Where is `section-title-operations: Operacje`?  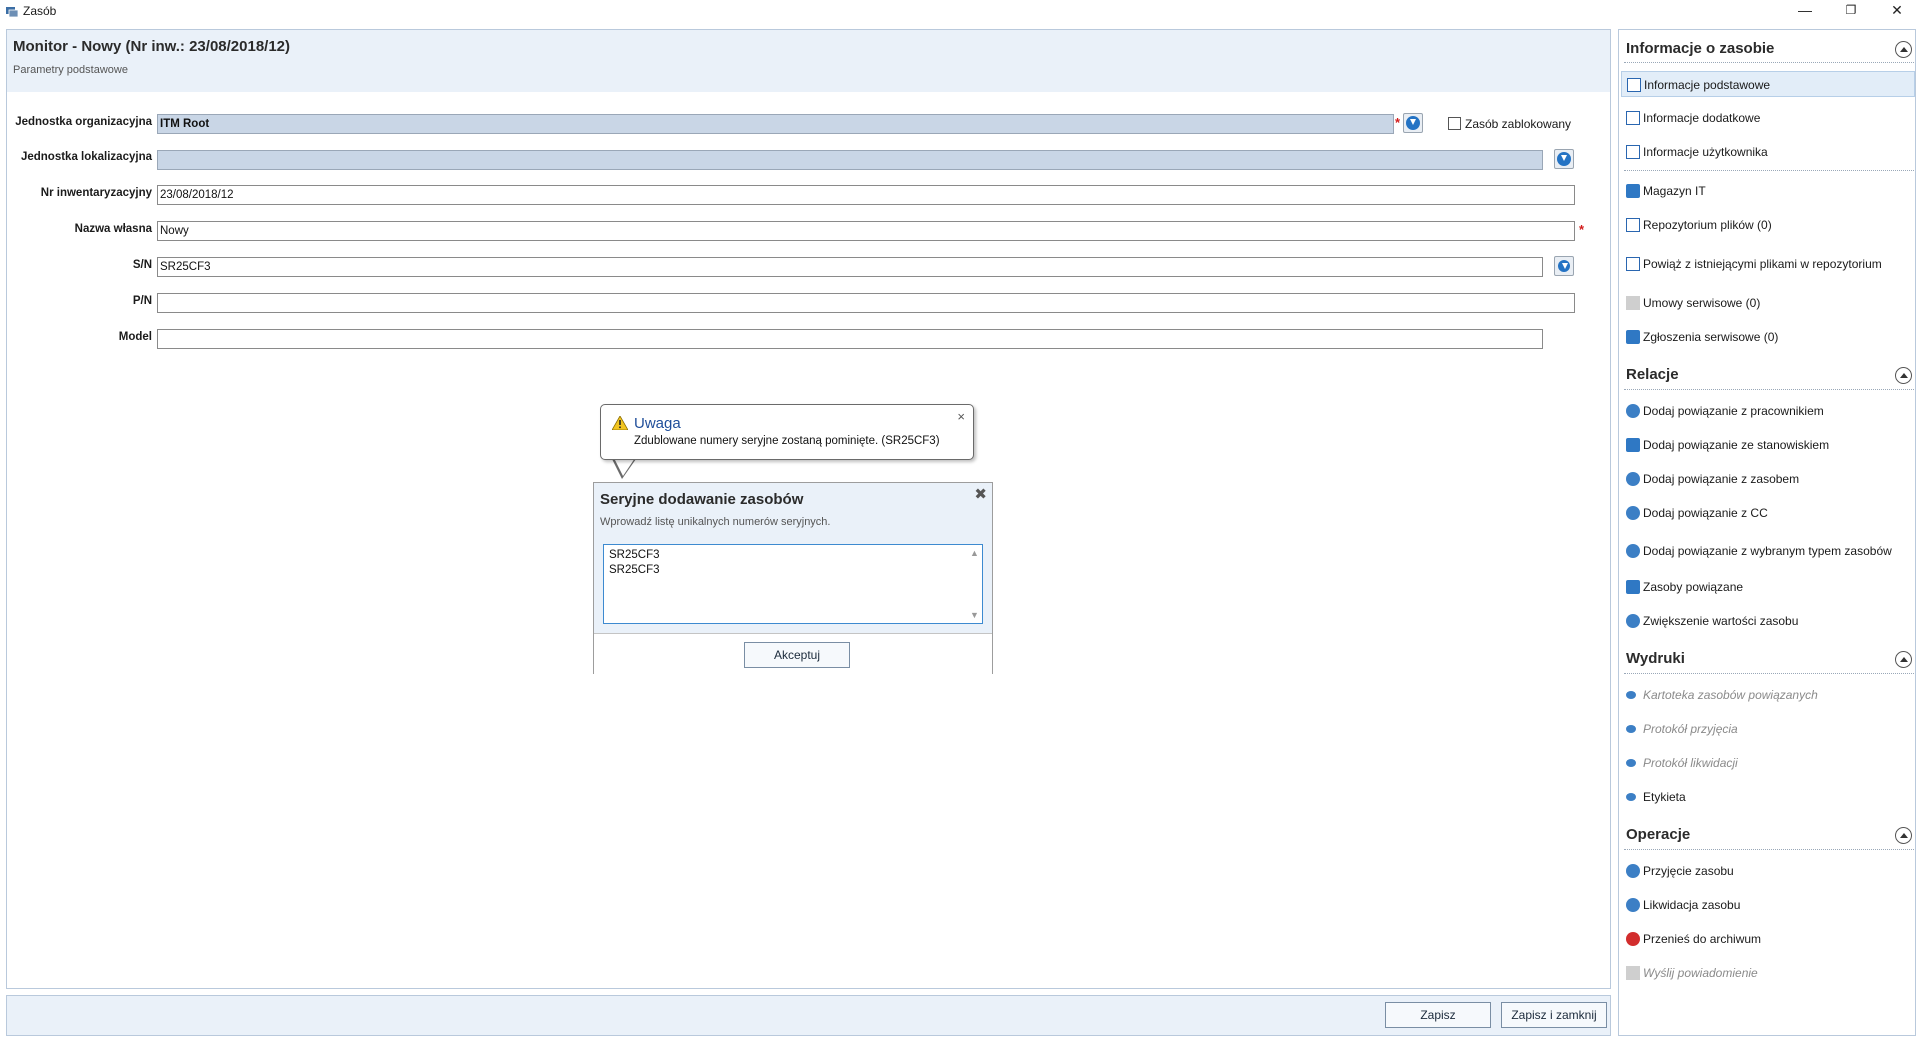 section-title-operations: Operacje is located at coordinates (1658, 834).